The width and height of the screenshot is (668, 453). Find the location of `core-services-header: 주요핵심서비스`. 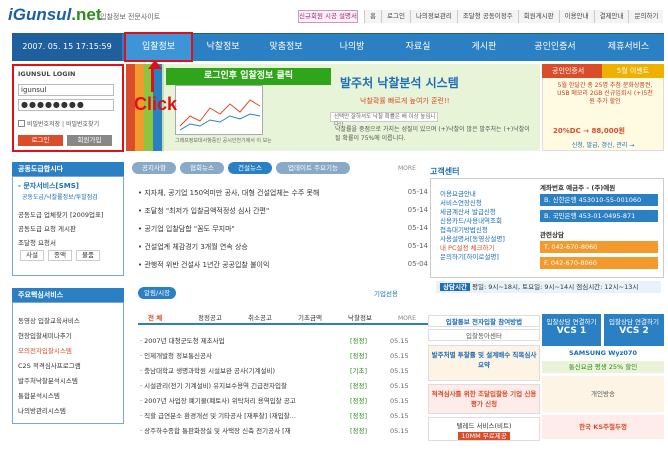

core-services-header: 주요핵심서비스 is located at coordinates (68, 295).